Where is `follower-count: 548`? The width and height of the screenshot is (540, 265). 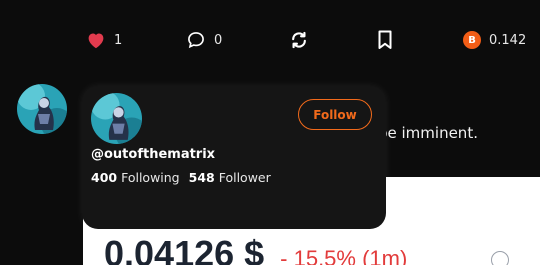 follower-count: 548 is located at coordinates (201, 177).